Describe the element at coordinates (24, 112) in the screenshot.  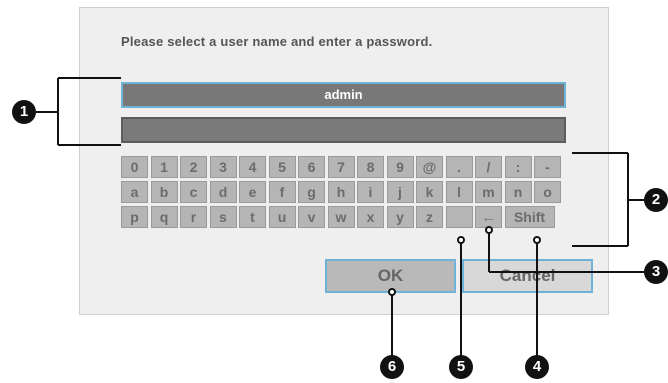
I see `callout-1: 1` at that location.